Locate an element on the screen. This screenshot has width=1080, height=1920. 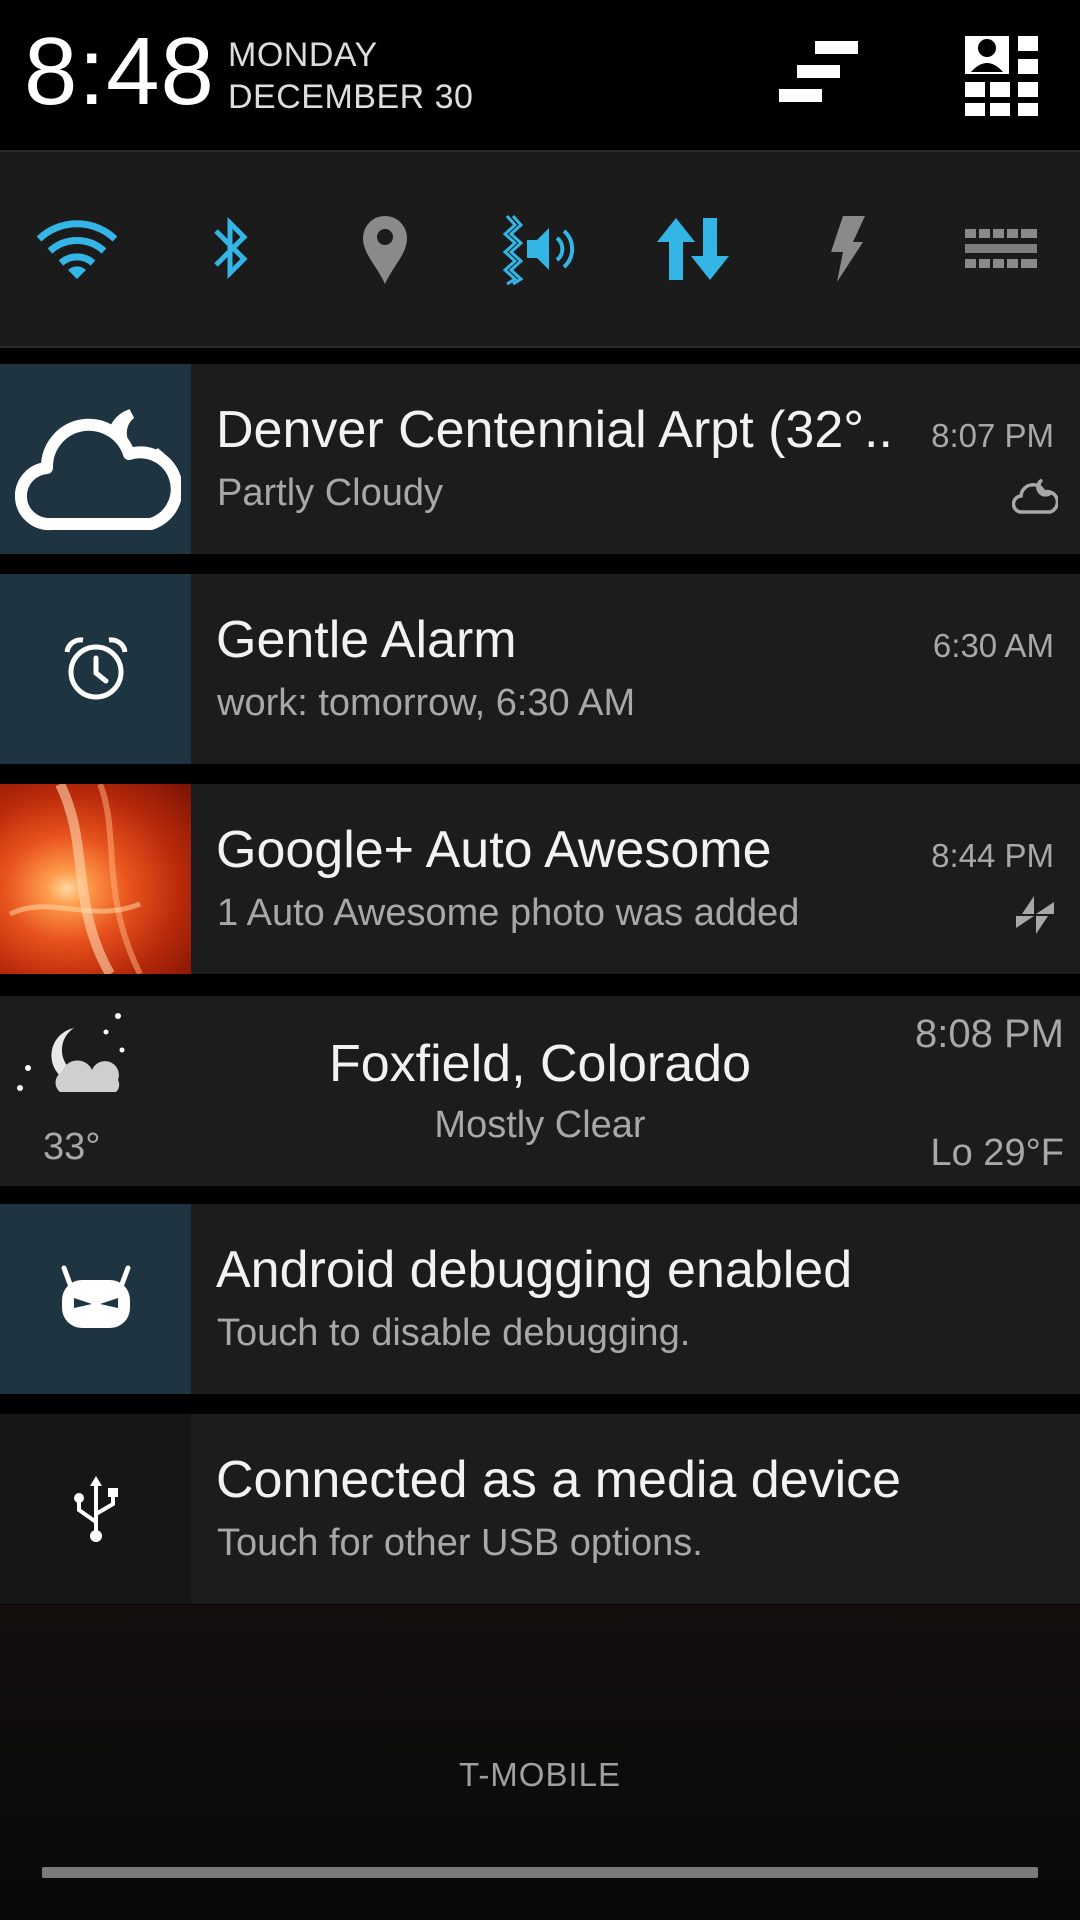
location-icon is located at coordinates (385, 250).